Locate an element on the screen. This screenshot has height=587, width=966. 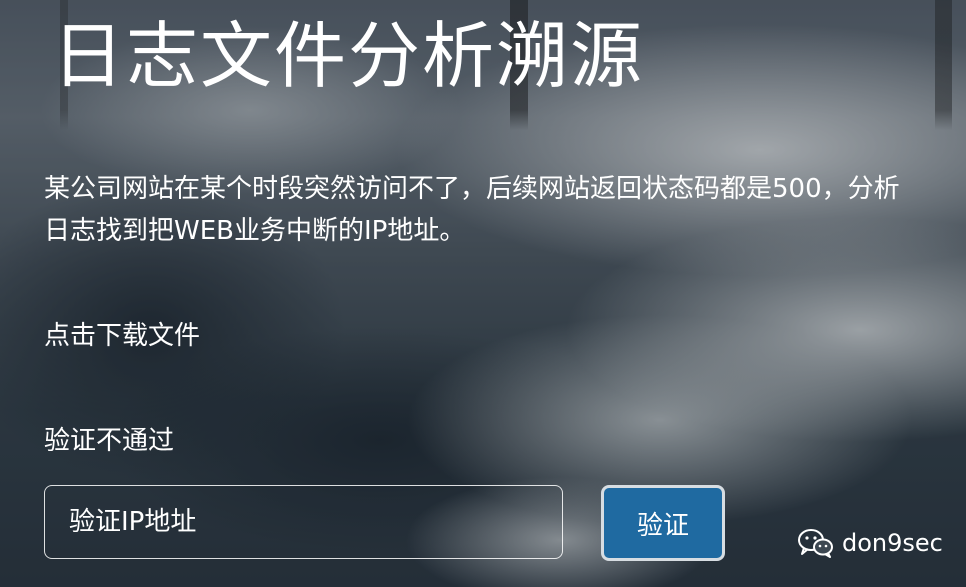
wechat-icon is located at coordinates (816, 543).